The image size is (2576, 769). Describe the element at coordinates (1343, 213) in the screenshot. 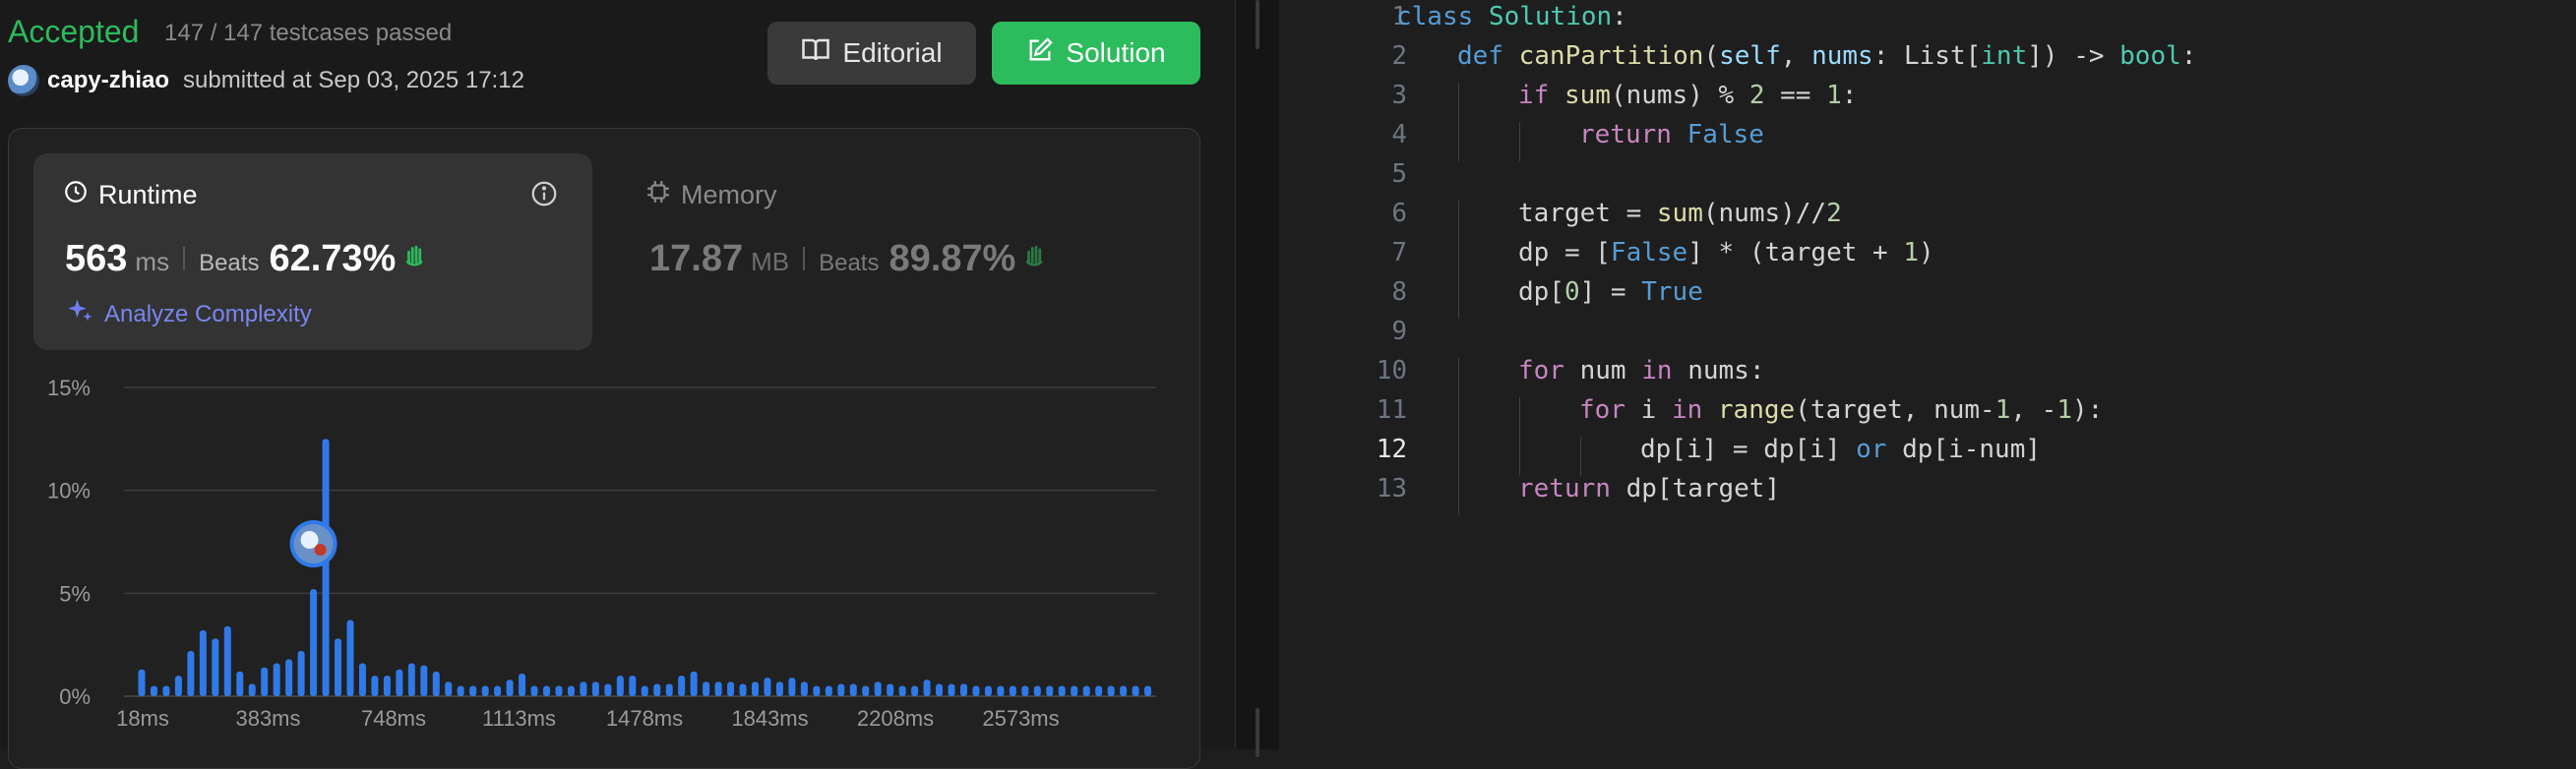

I see `line-number: 6` at that location.